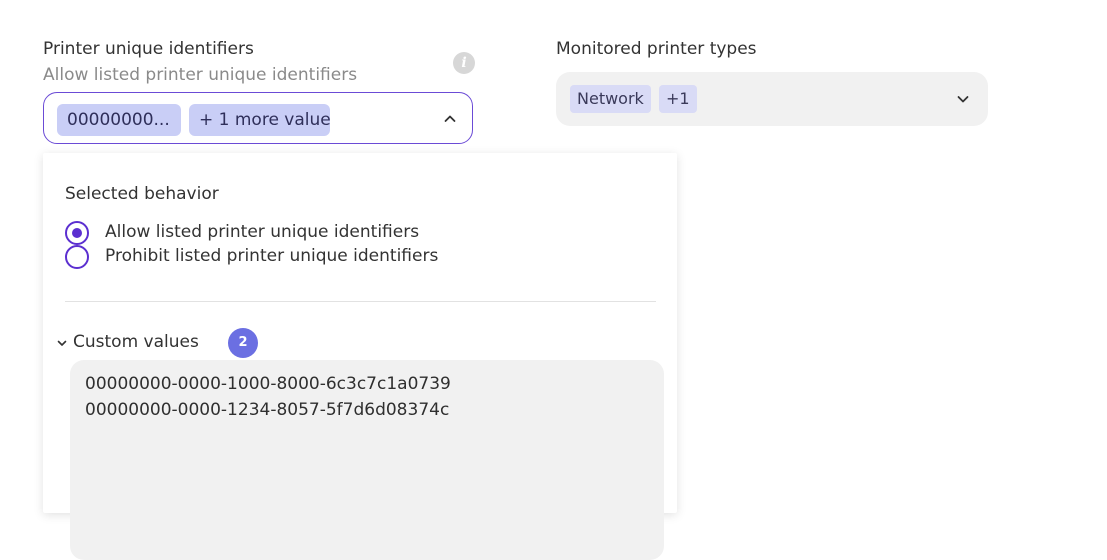 The height and width of the screenshot is (560, 1107). What do you see at coordinates (142, 194) in the screenshot?
I see `behavior-heading: Selected behavior` at bounding box center [142, 194].